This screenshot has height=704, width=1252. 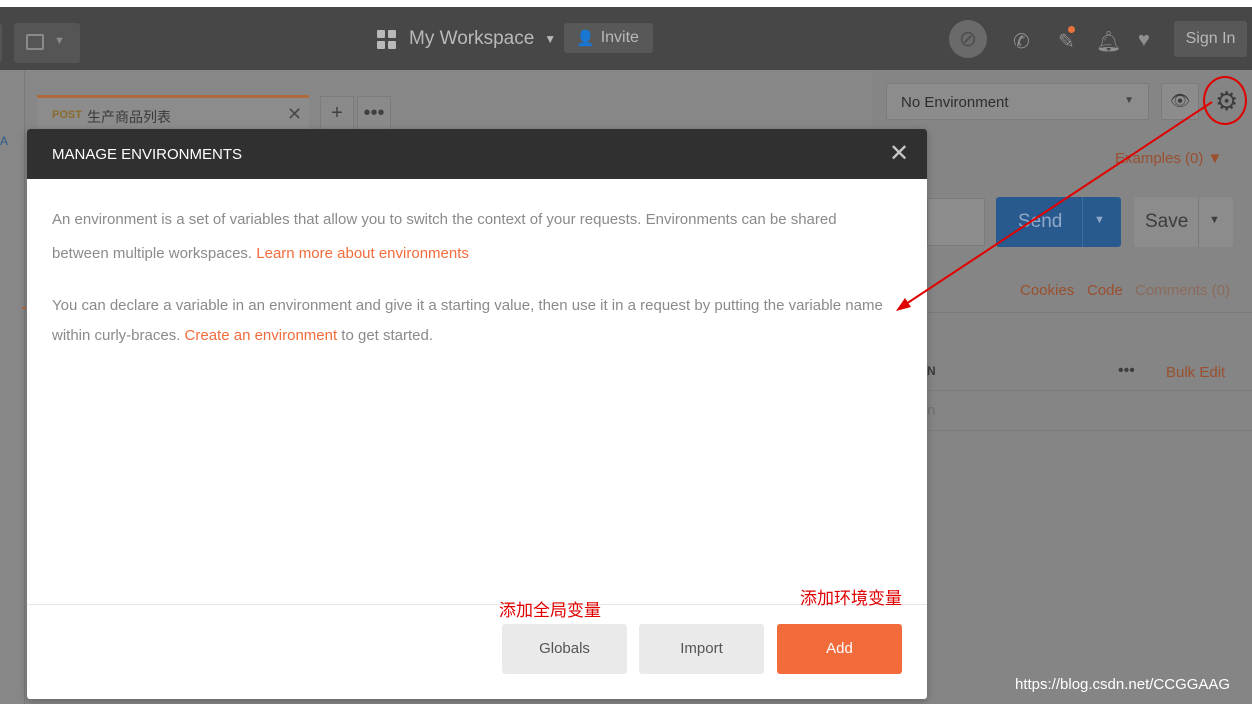 I want to click on more-options-icon: •••, so click(x=1126, y=371).